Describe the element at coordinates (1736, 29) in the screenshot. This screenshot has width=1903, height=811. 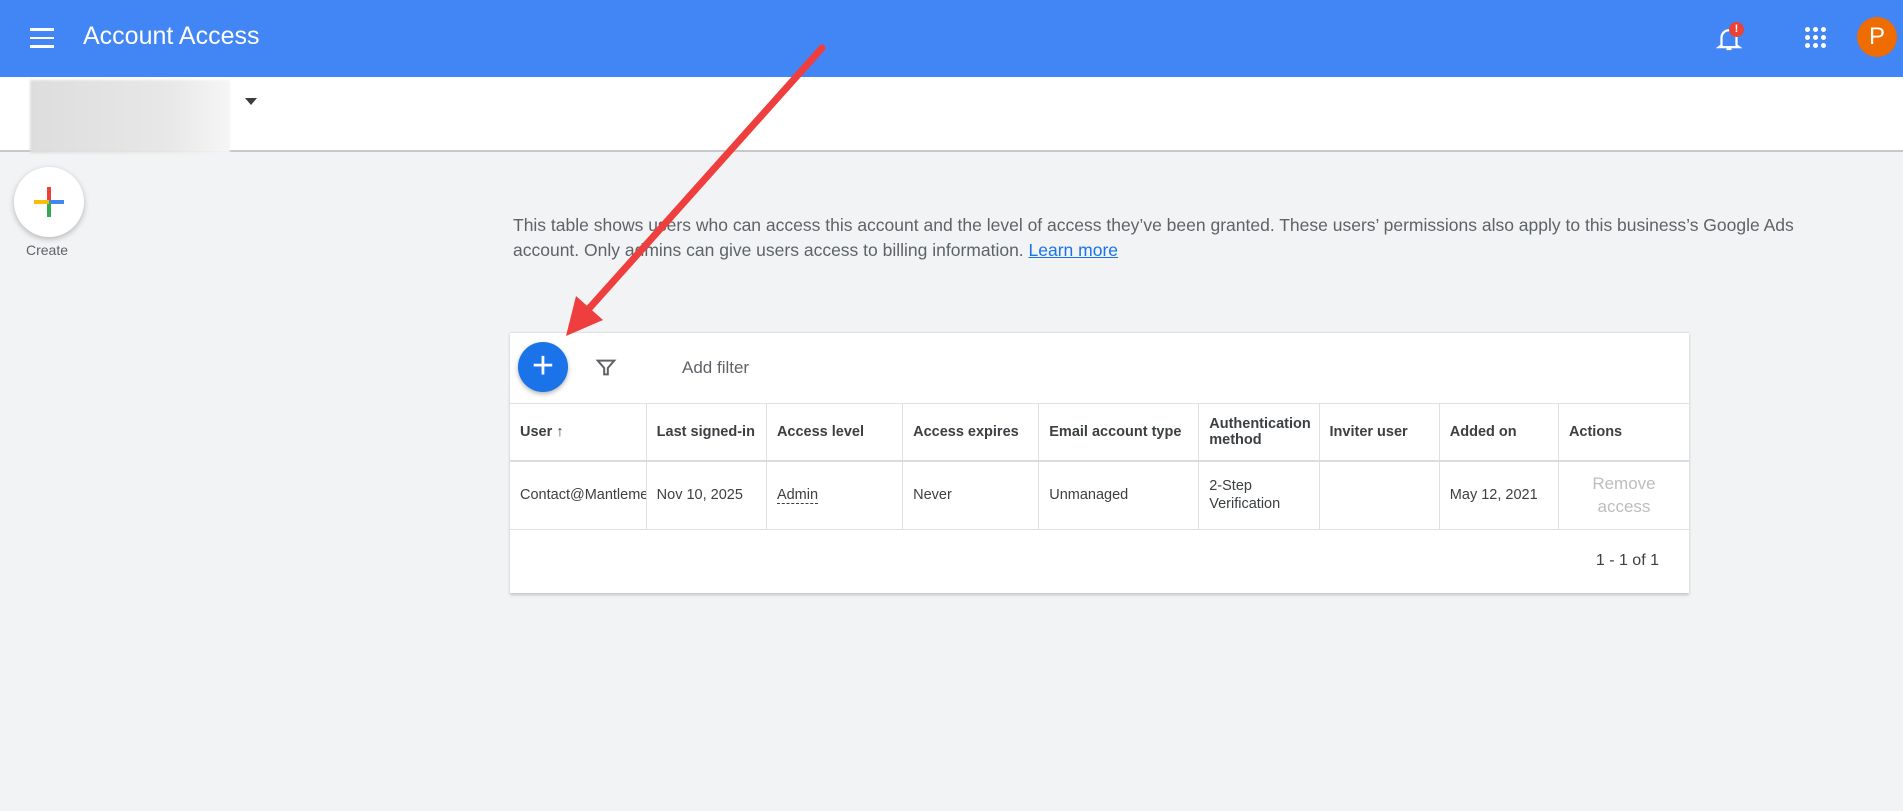
I see `notification-badge: !` at that location.